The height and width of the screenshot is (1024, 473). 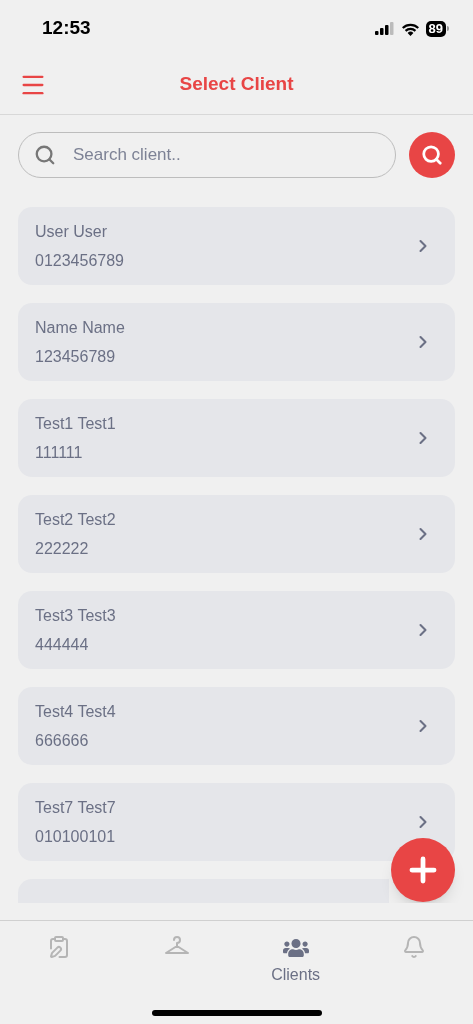 What do you see at coordinates (76, 836) in the screenshot?
I see `client-phone: 010100101` at bounding box center [76, 836].